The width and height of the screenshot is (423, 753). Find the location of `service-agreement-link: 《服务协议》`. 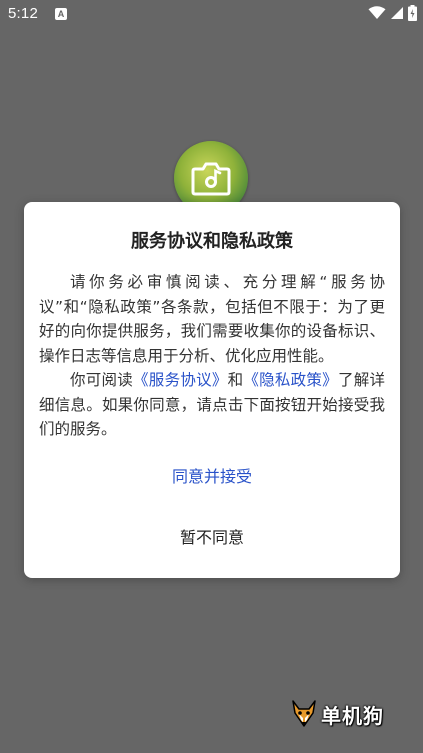

service-agreement-link: 《服务协议》 is located at coordinates (180, 380).